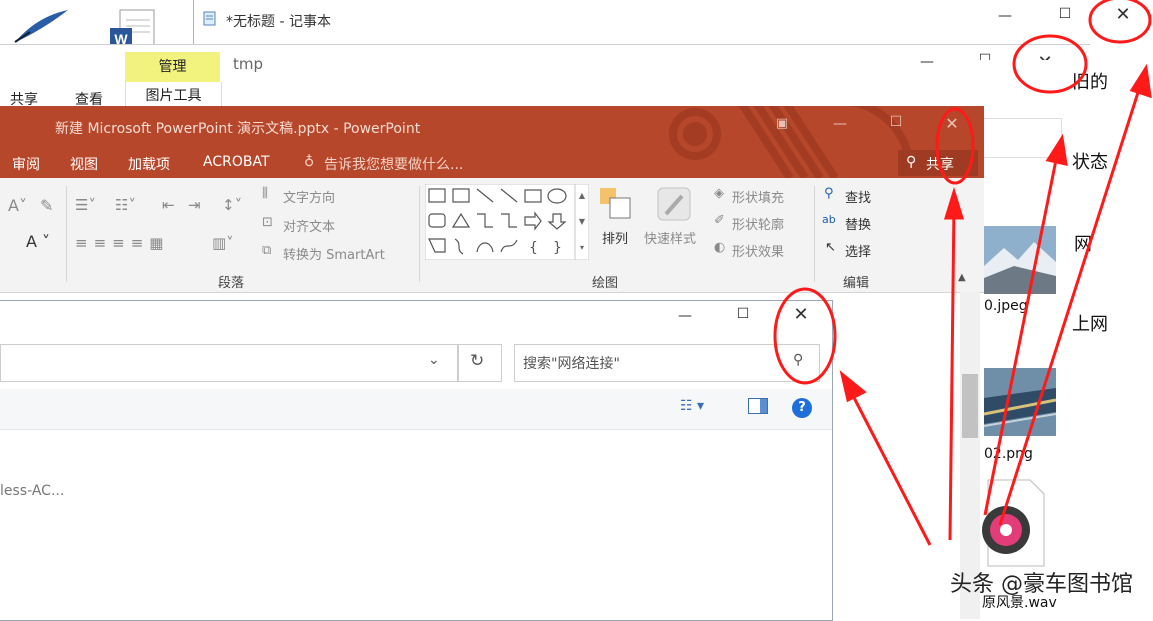  I want to click on share-label: 共享, so click(940, 165).